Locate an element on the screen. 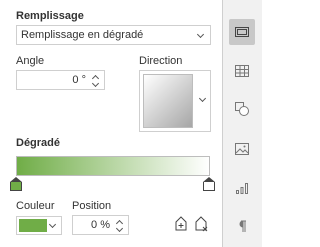 This screenshot has height=247, width=320. gradient-label: Dégradé is located at coordinates (38, 143).